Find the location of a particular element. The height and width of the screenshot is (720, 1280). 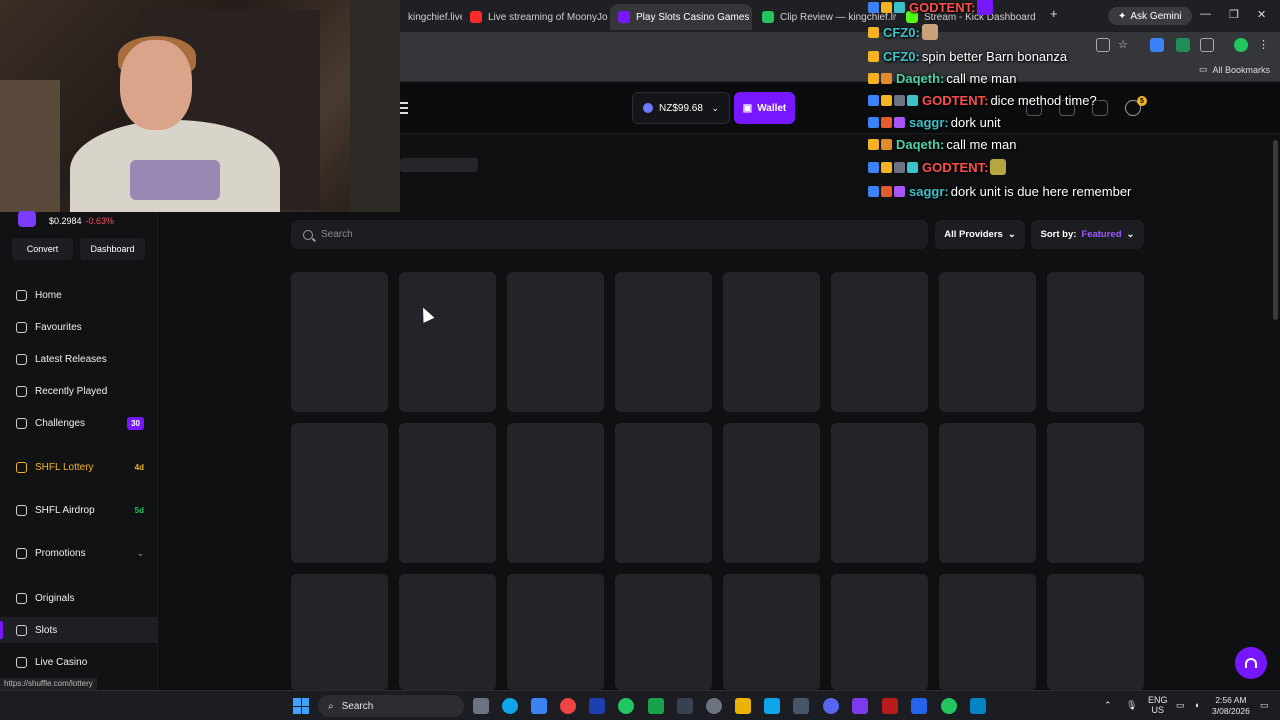

page-scrollbar is located at coordinates (1275, 230).